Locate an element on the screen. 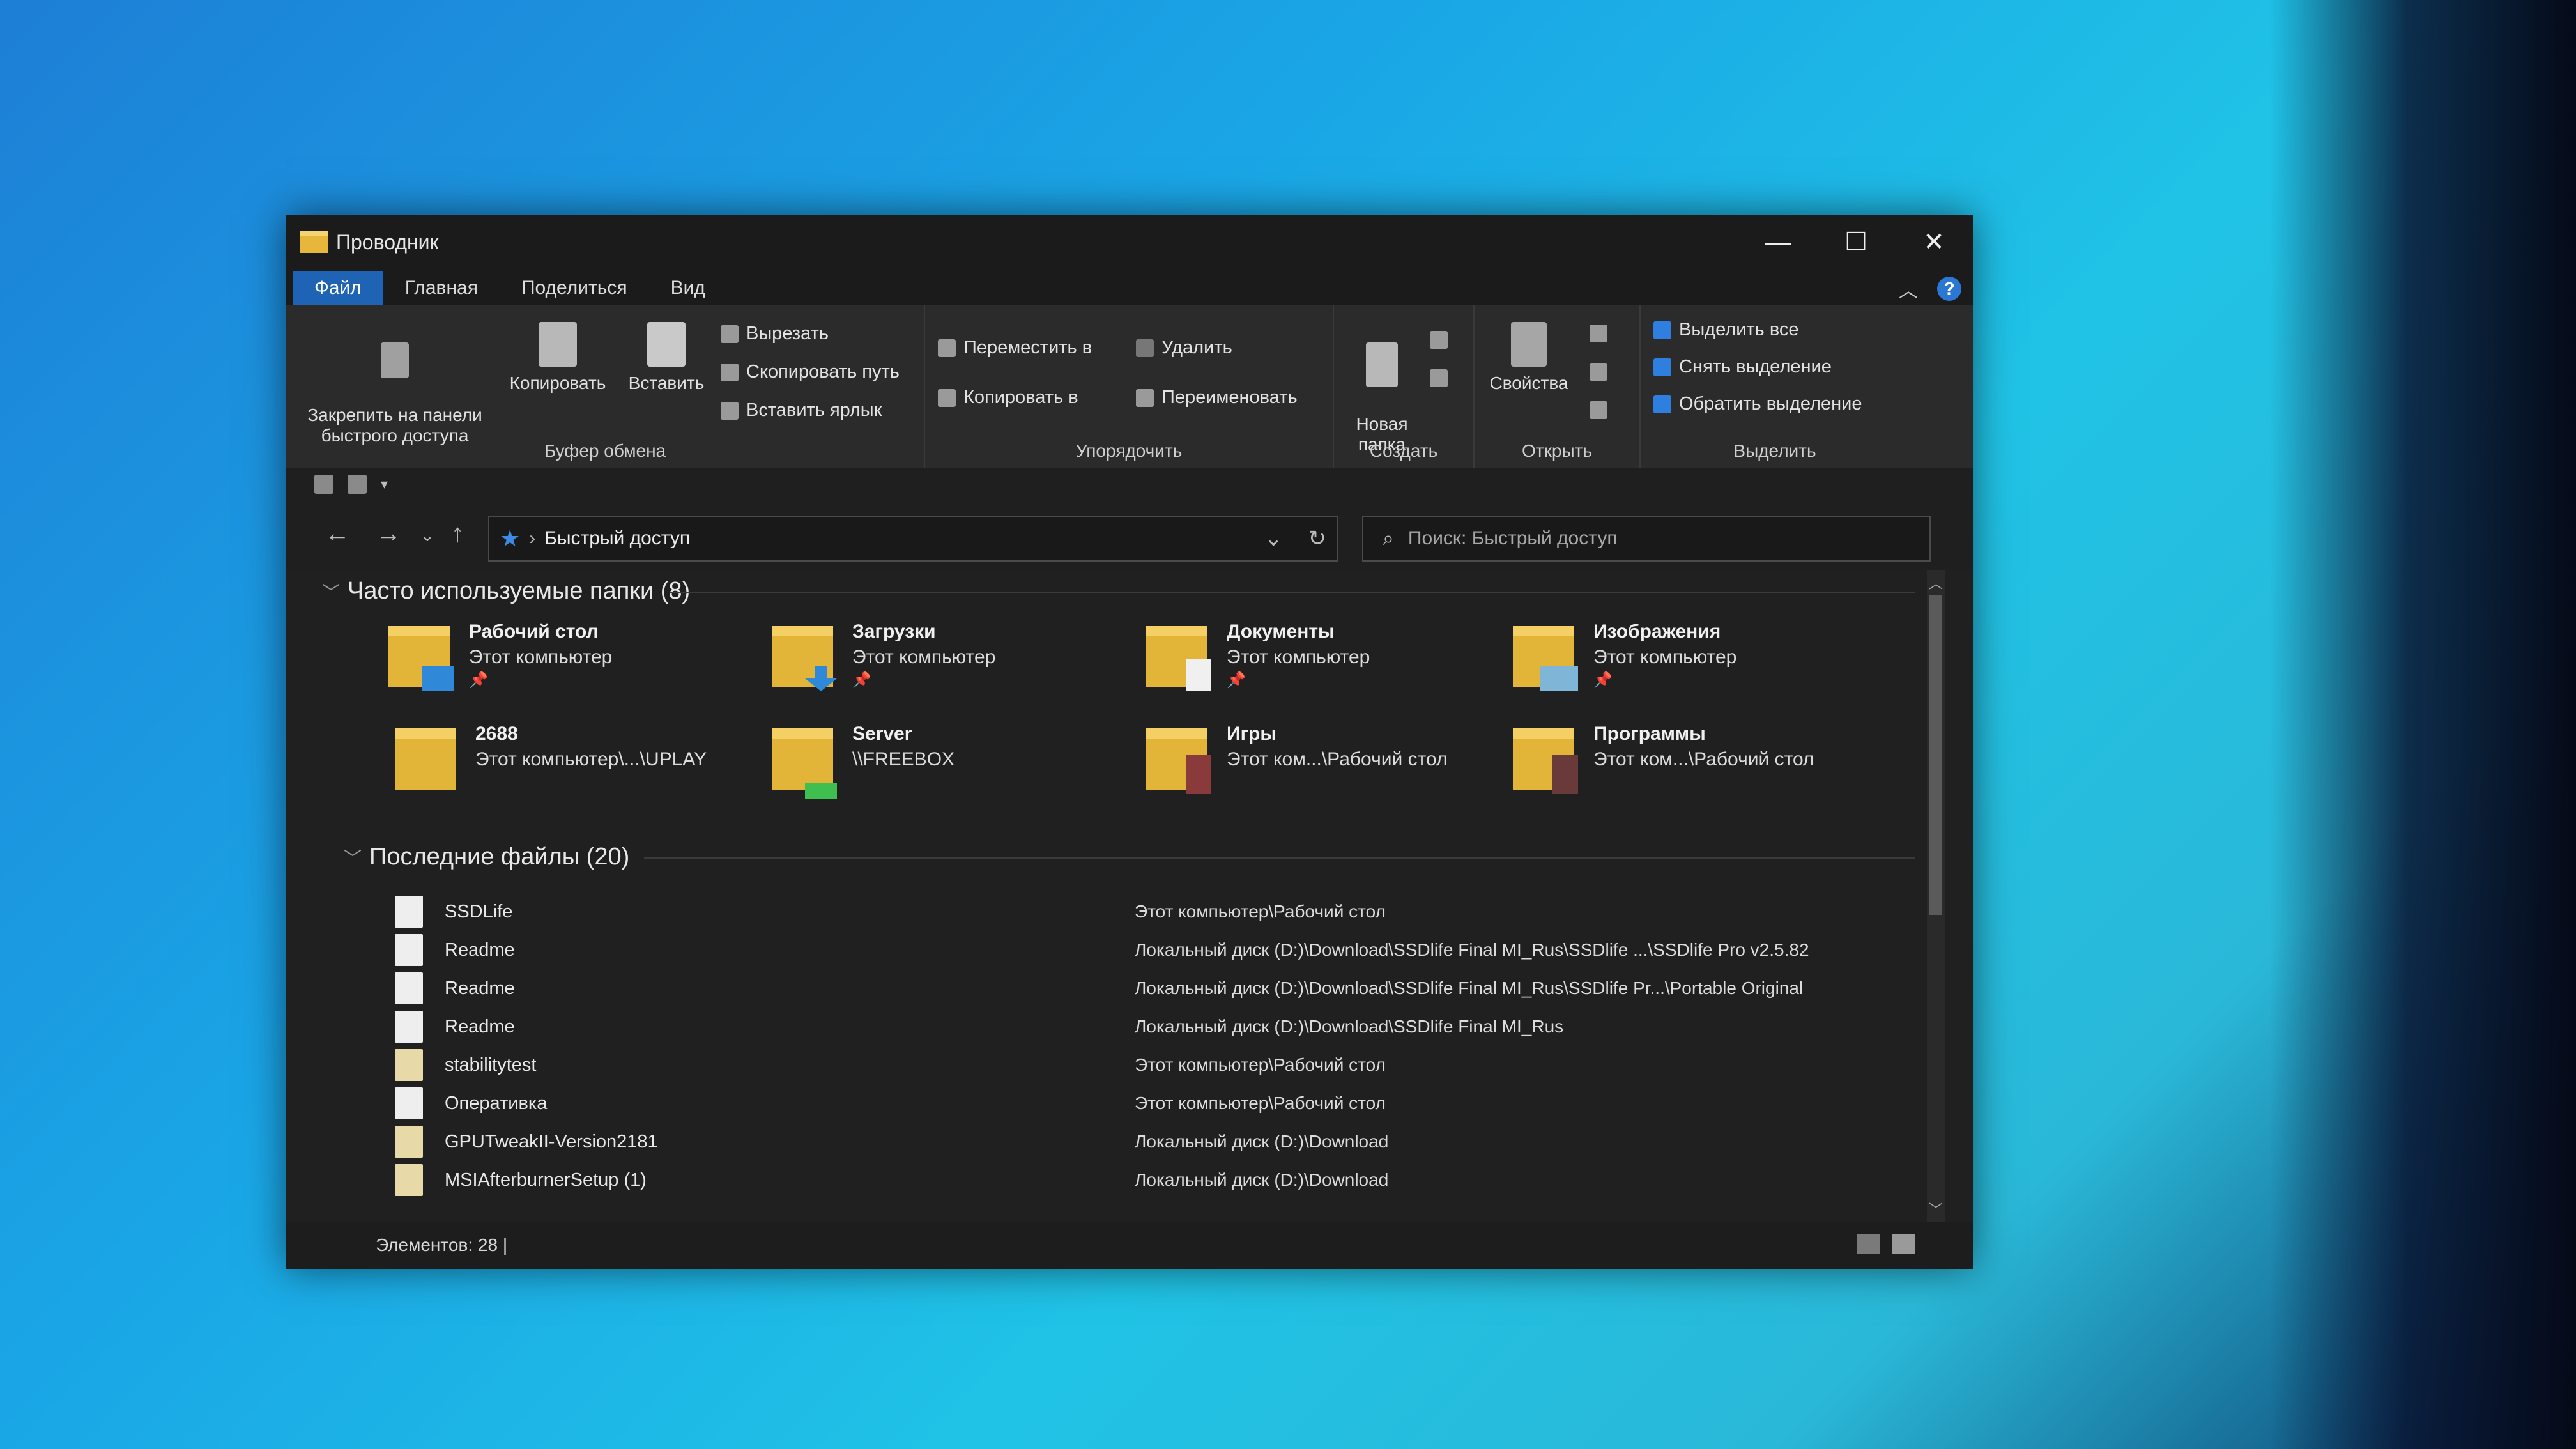 The height and width of the screenshot is (1449, 2576). folder-games: Игры Этот ком...\Рабочий стол is located at coordinates (1325, 768).